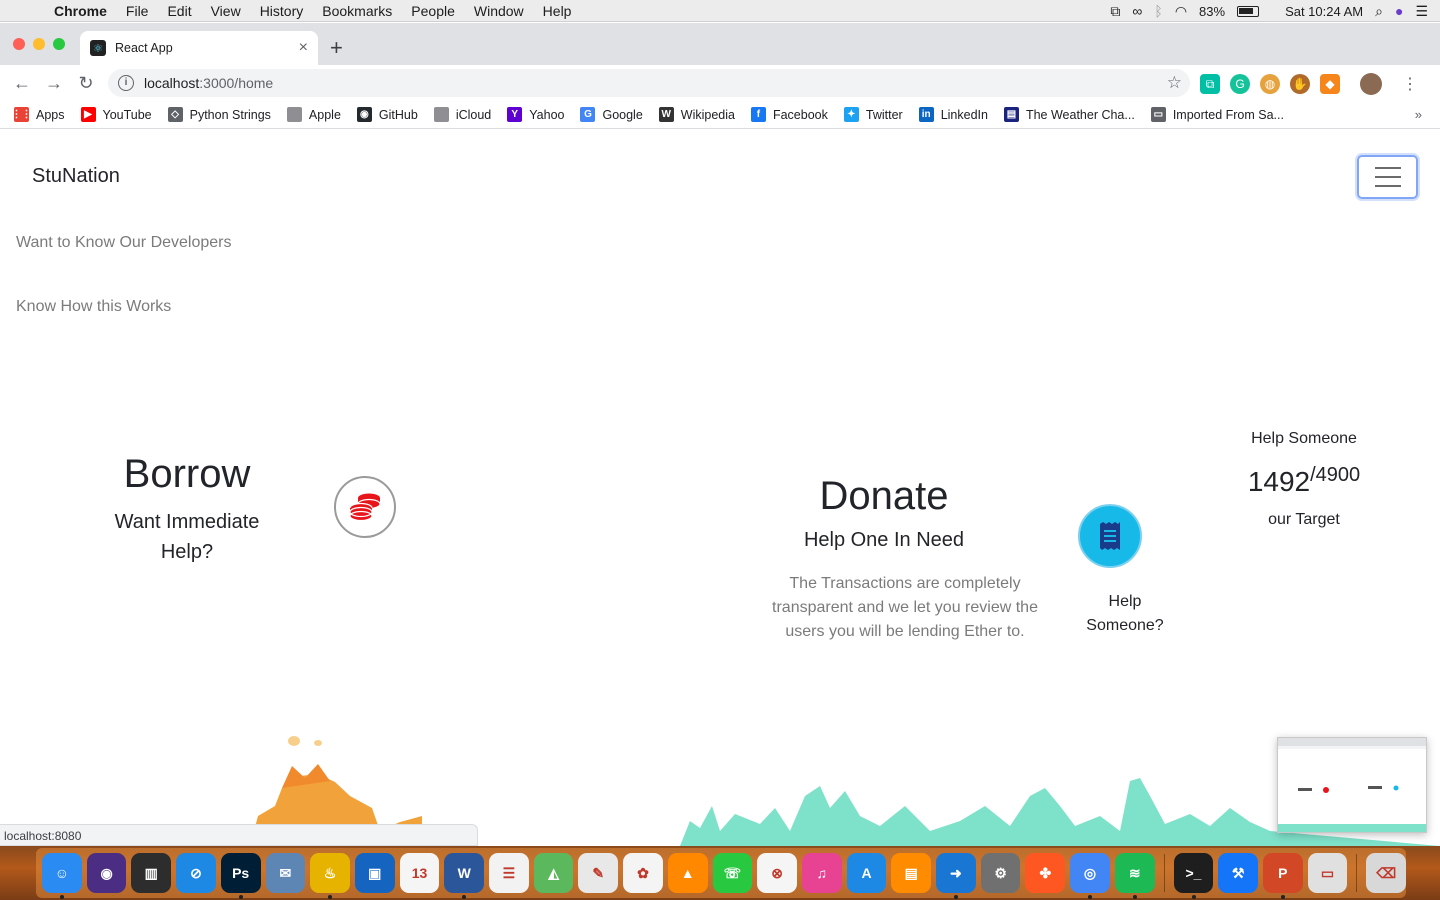  Describe the element at coordinates (86, 83) in the screenshot. I see `reload-icon: ↻` at that location.